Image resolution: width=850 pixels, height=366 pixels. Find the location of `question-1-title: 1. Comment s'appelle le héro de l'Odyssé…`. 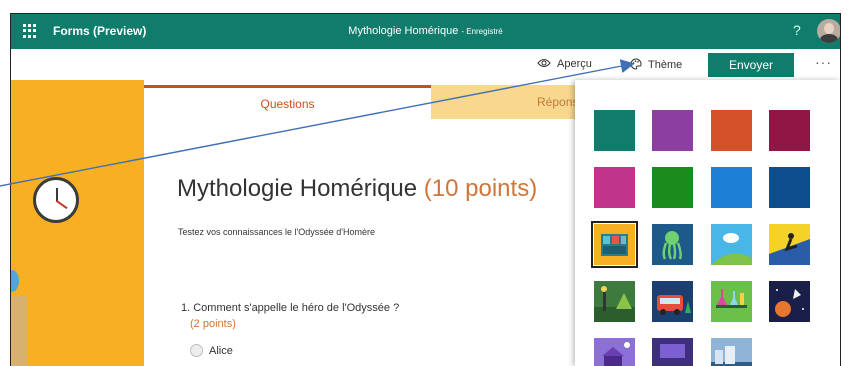

question-1-title: 1. Comment s'appelle le héro de l'Odyssé… is located at coordinates (290, 308).